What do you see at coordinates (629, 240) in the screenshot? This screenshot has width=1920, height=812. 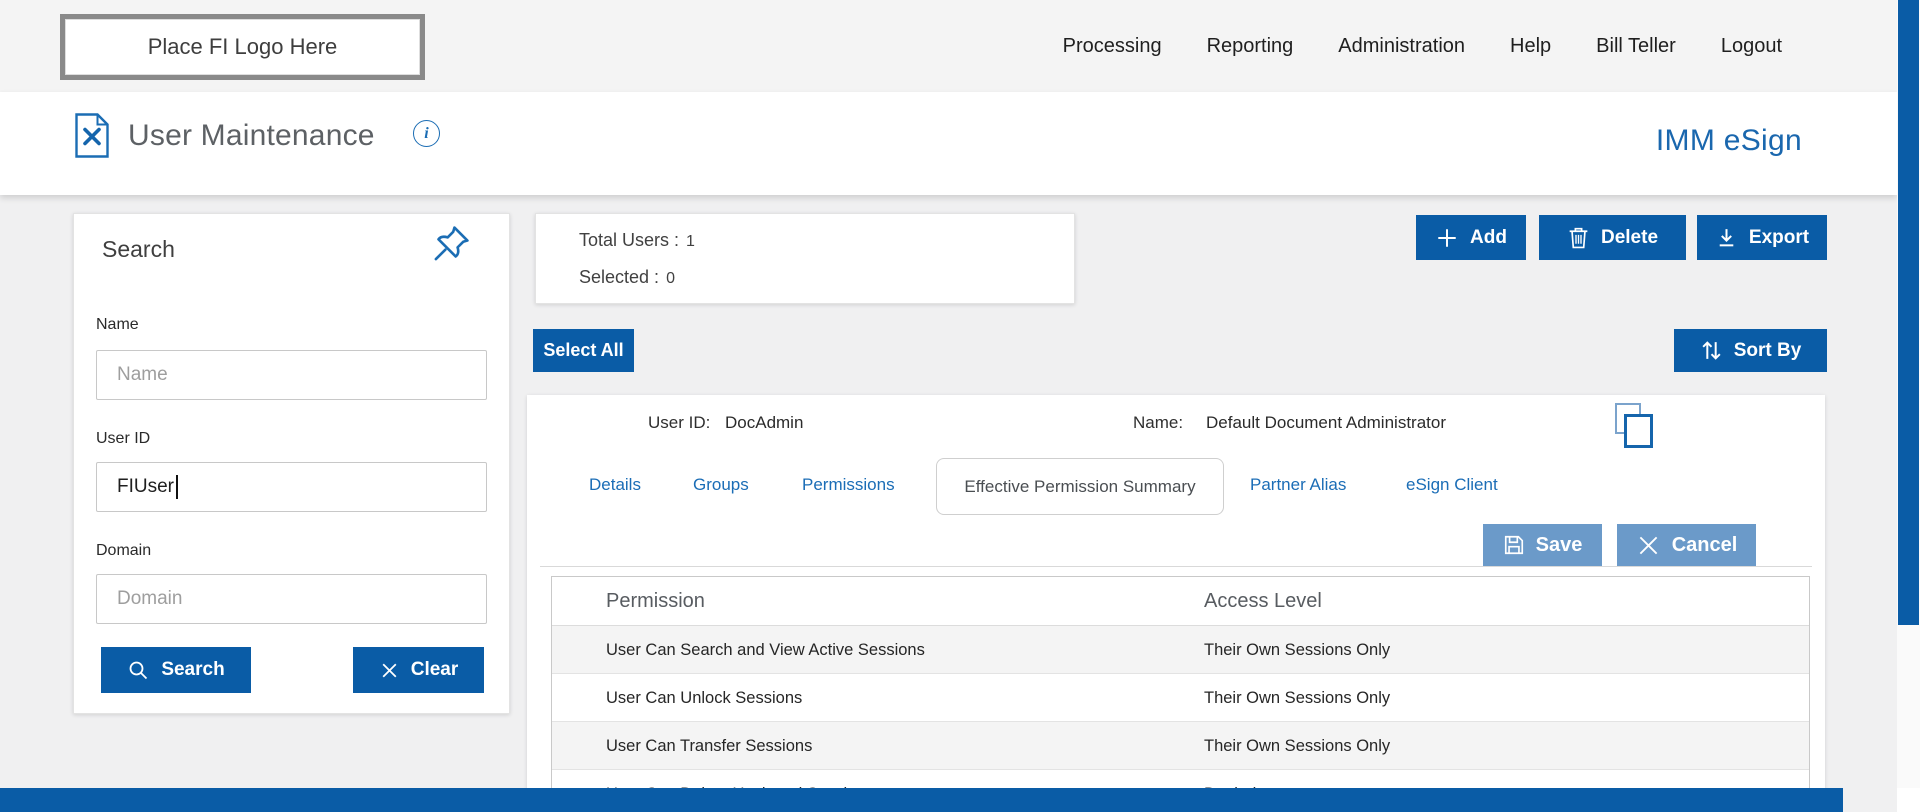 I see `total-users-label: Total Users :` at bounding box center [629, 240].